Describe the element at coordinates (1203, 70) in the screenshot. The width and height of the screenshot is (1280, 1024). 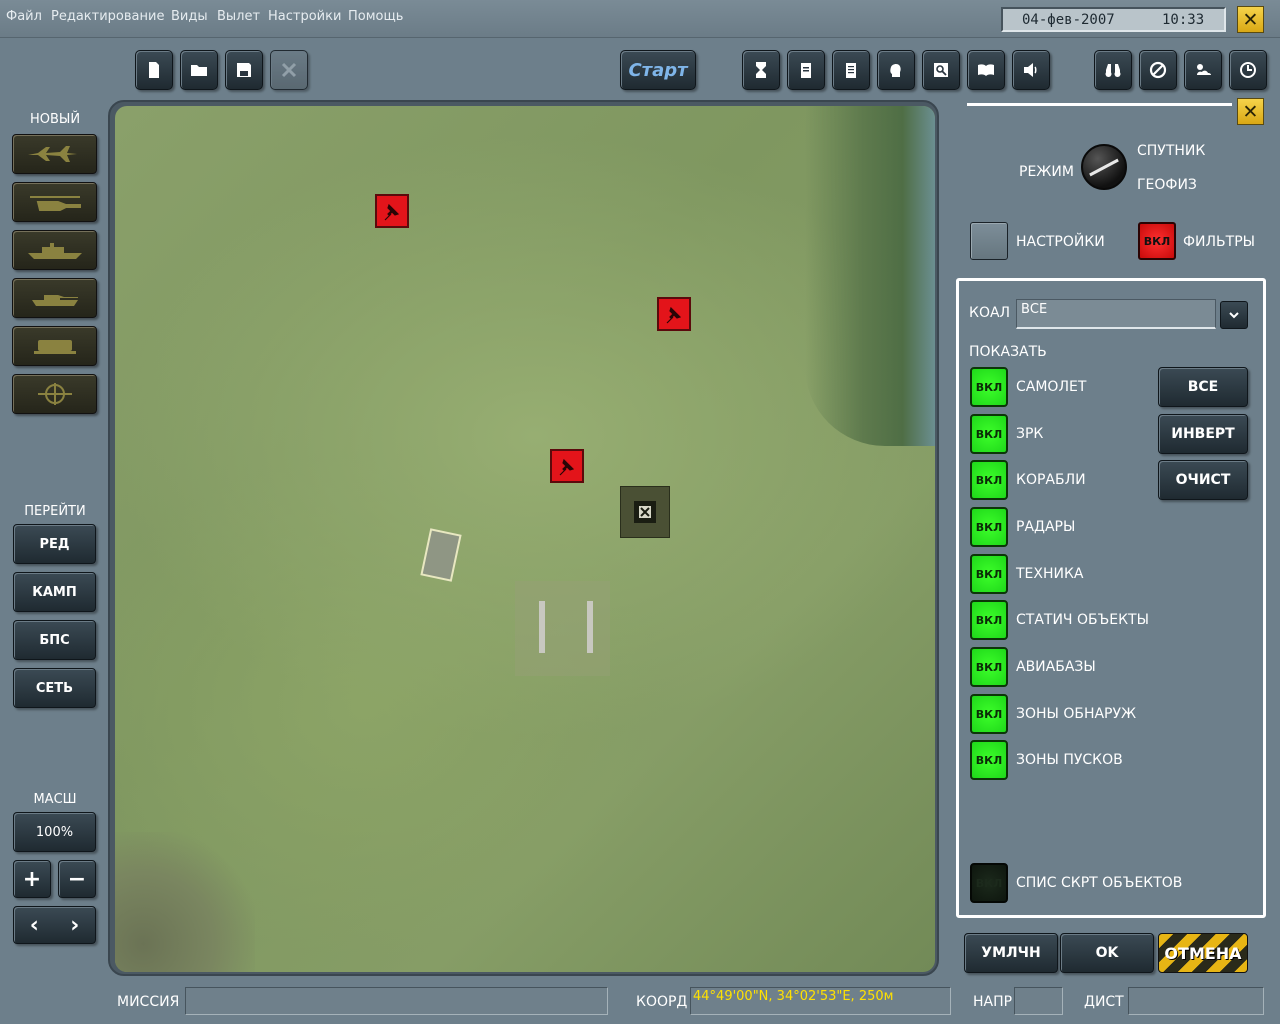
I see `weather-button` at that location.